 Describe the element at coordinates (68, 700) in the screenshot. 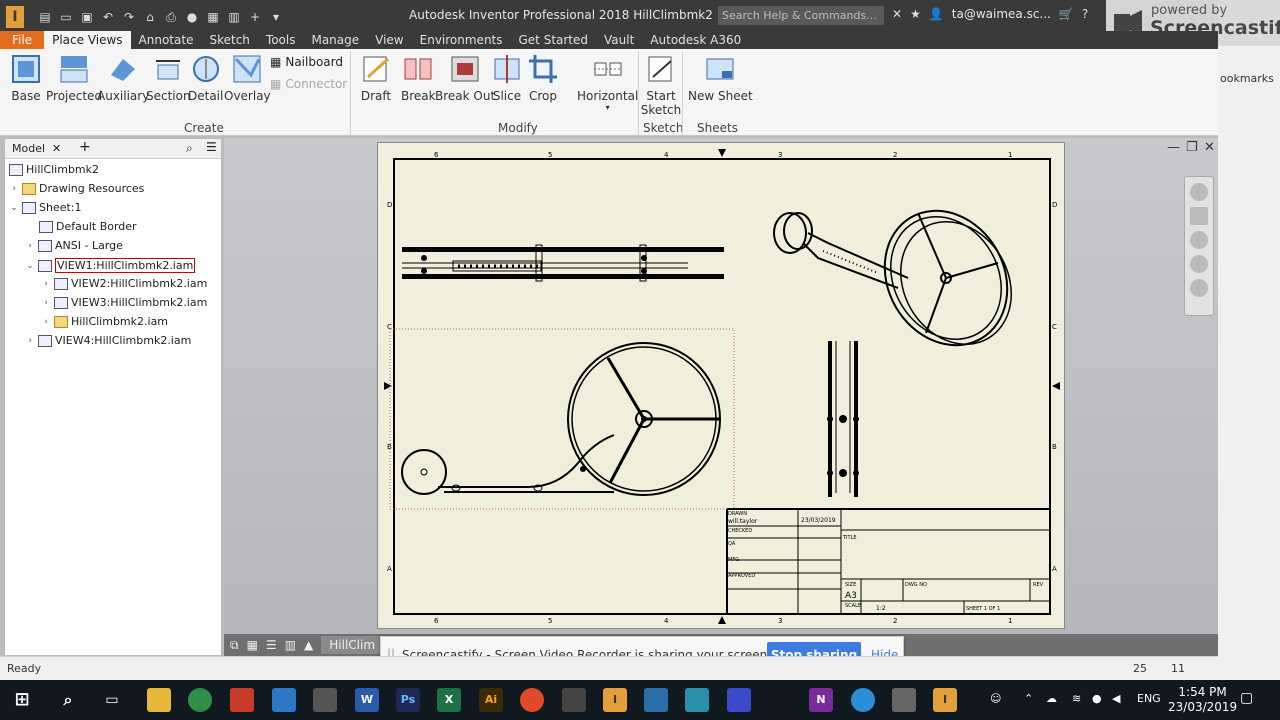

I see `search-taskbar-icon: ⌕` at that location.